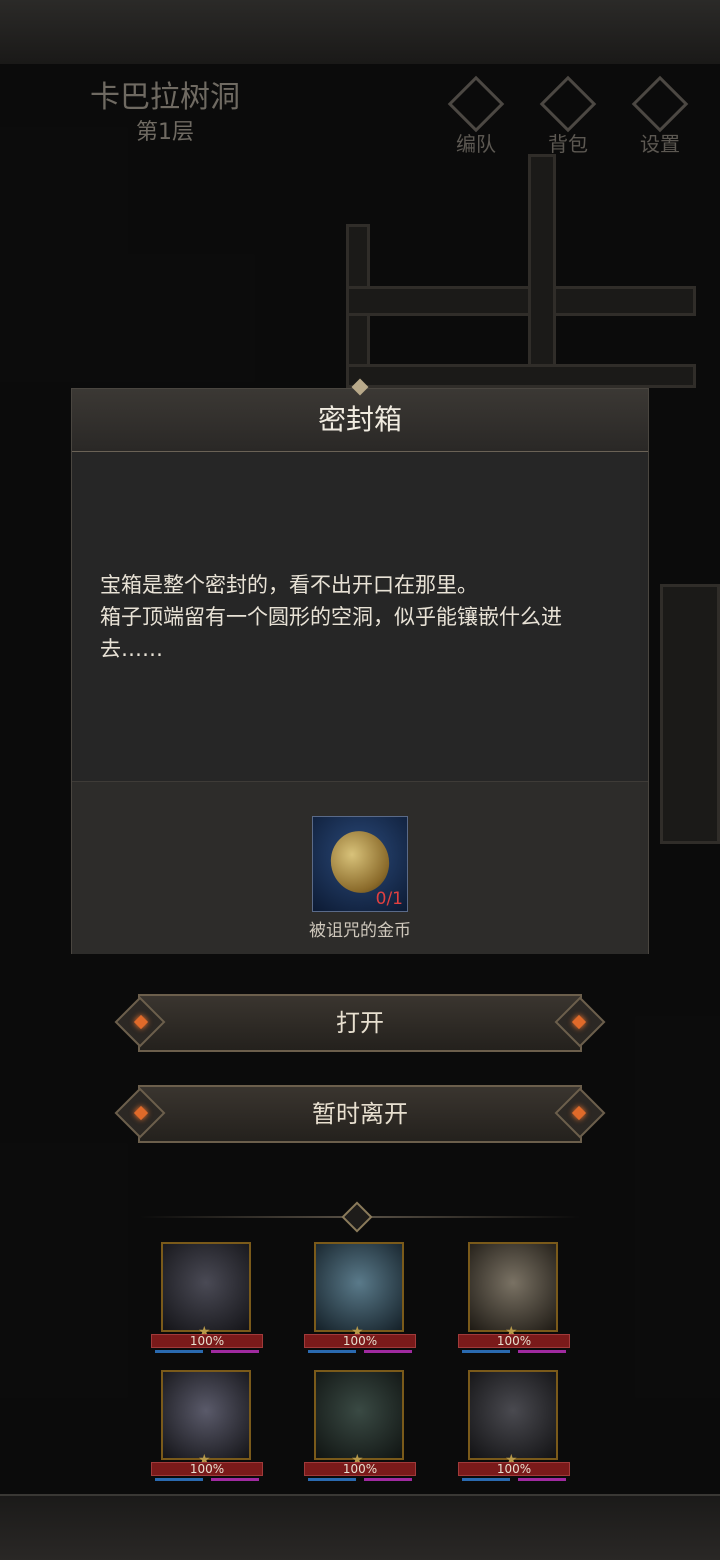 Image resolution: width=720 pixels, height=1560 pixels. I want to click on bag-button: 背包, so click(568, 116).